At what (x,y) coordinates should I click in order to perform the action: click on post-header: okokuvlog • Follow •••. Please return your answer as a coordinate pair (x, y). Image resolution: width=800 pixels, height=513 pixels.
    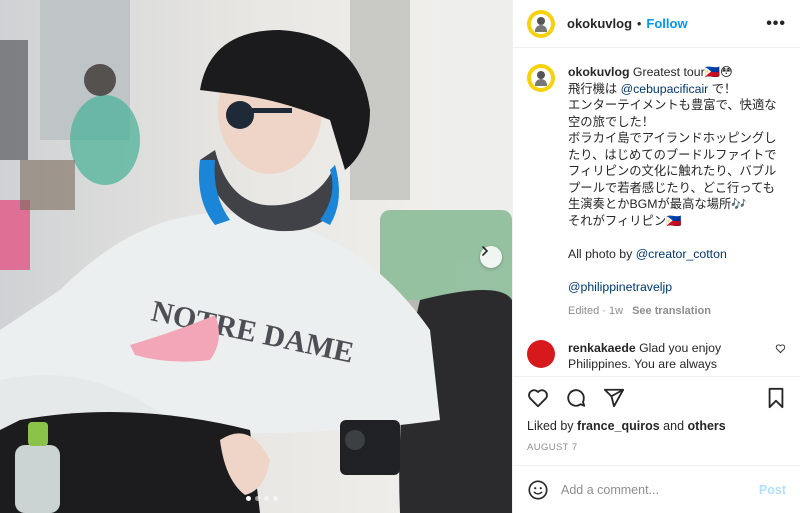
    Looking at the image, I should click on (656, 24).